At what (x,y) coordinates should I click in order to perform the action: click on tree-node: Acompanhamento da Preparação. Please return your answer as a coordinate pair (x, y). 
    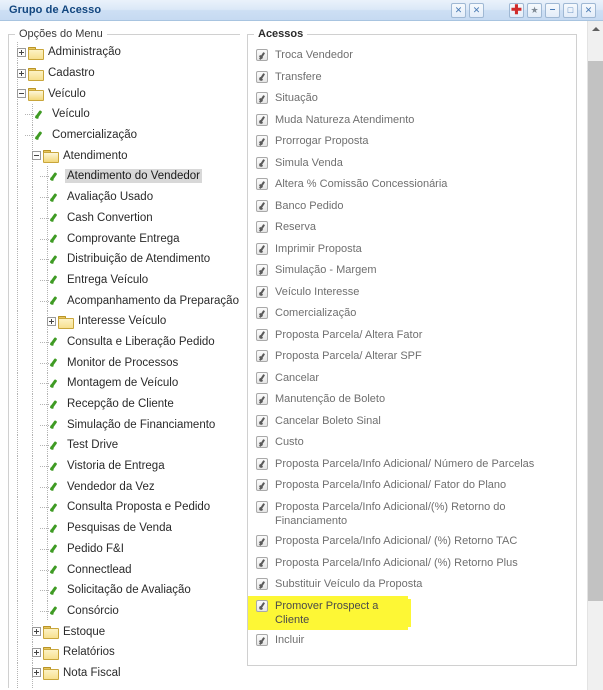
    Looking at the image, I should click on (124, 300).